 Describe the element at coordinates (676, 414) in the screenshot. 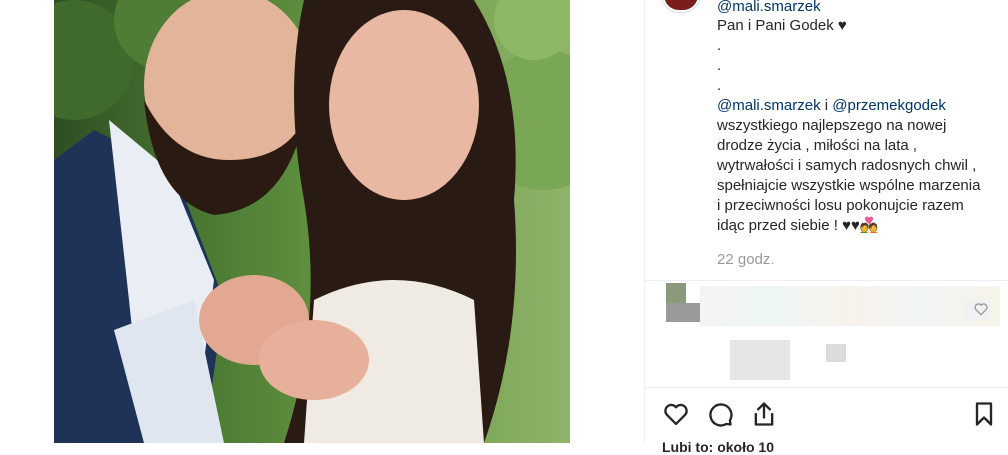

I see `heart-icon` at that location.